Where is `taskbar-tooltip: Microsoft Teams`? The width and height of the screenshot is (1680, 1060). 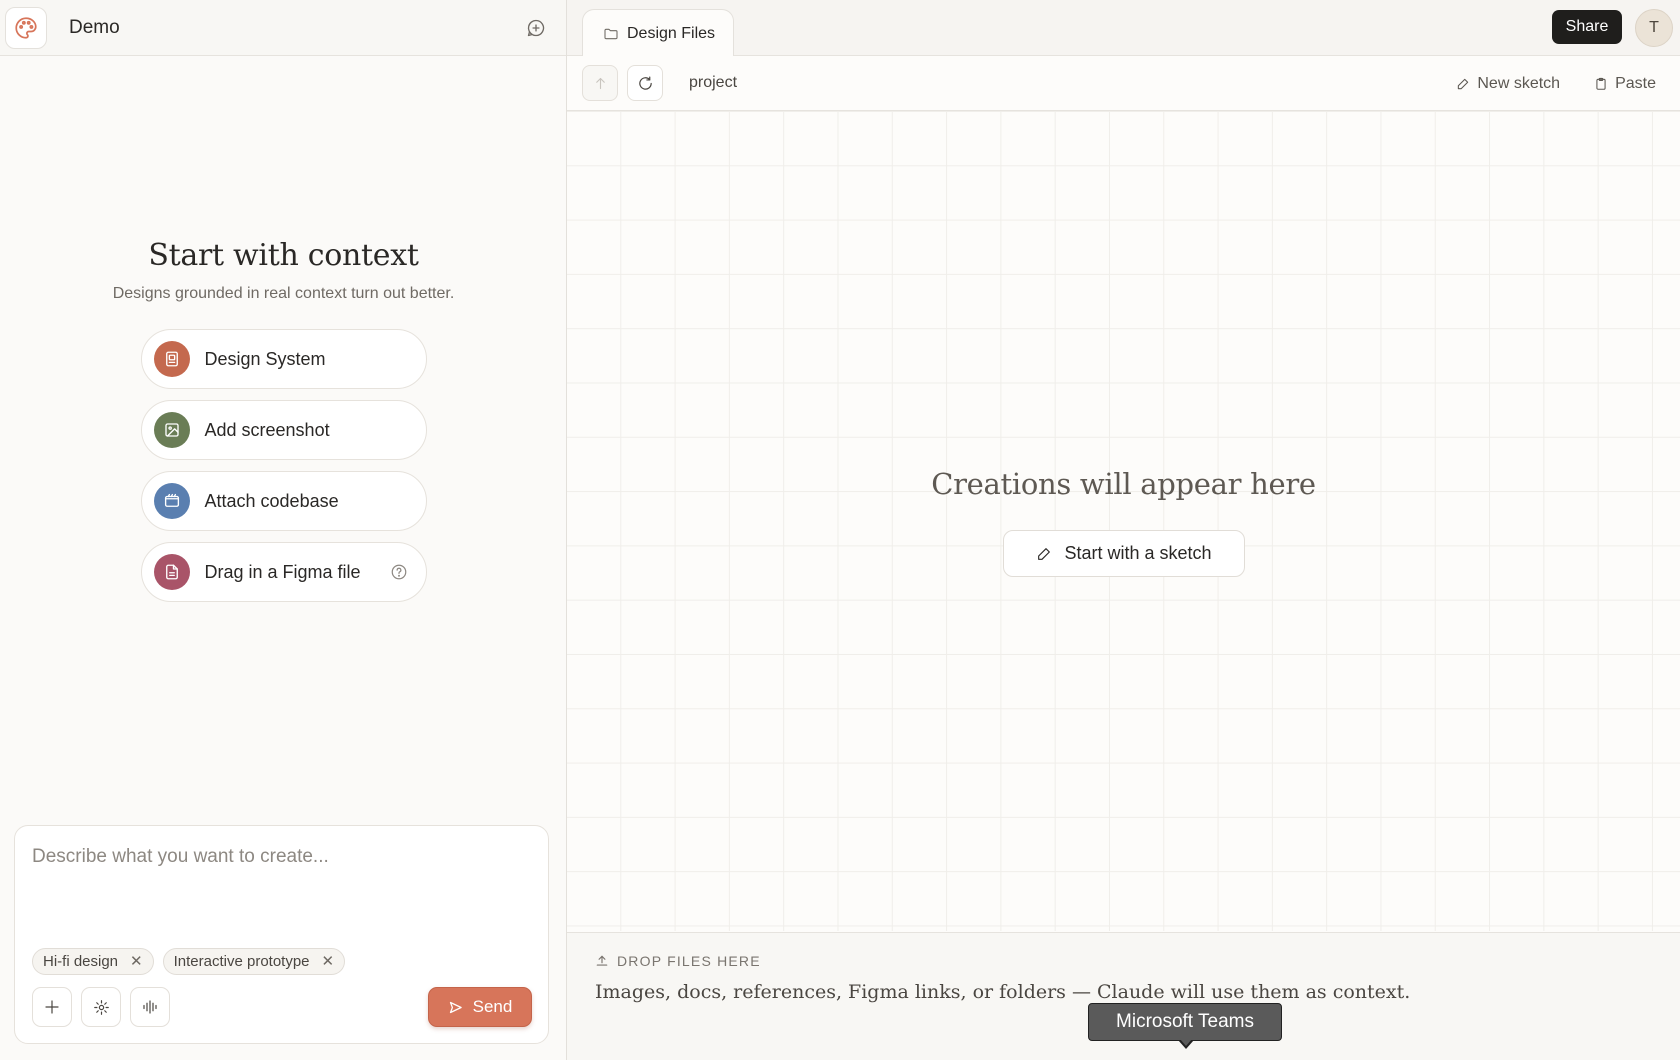
taskbar-tooltip: Microsoft Teams is located at coordinates (1185, 1022).